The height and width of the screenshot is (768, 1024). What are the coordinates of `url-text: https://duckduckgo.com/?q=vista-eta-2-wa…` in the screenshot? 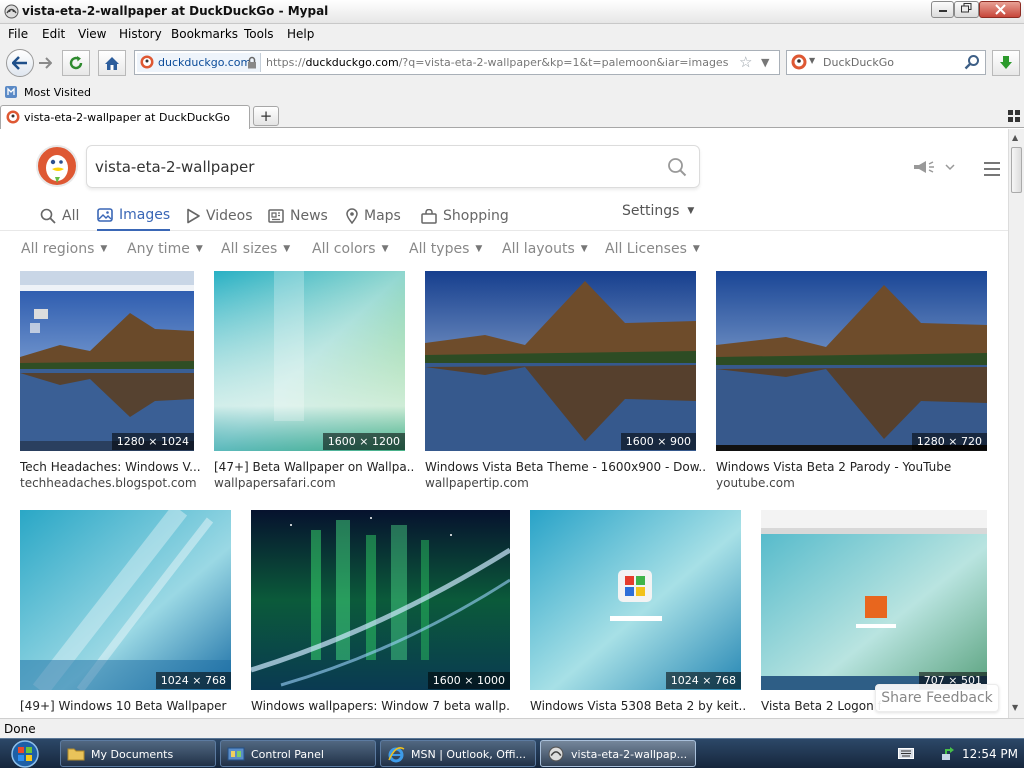 It's located at (497, 62).